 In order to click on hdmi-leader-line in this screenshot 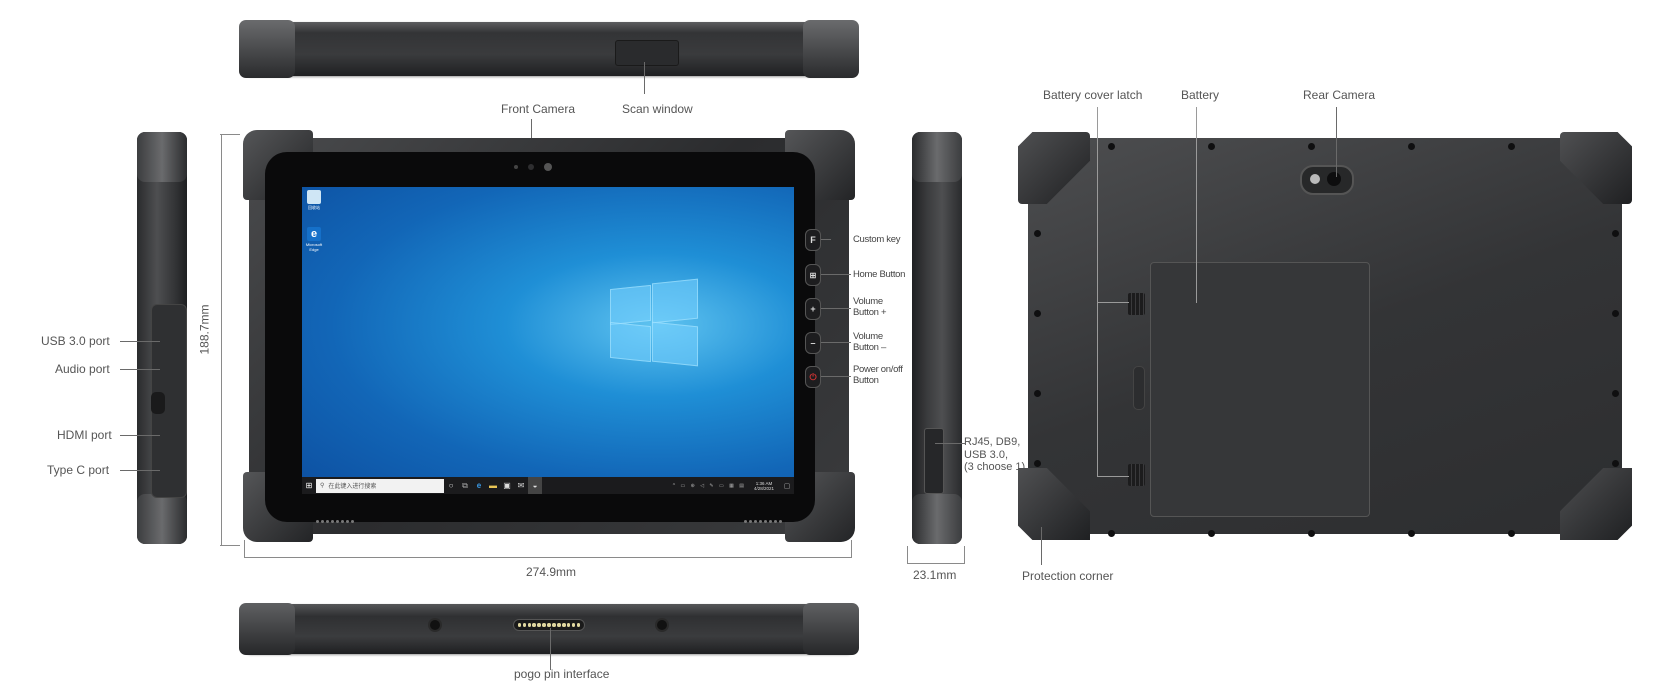, I will do `click(140, 435)`.